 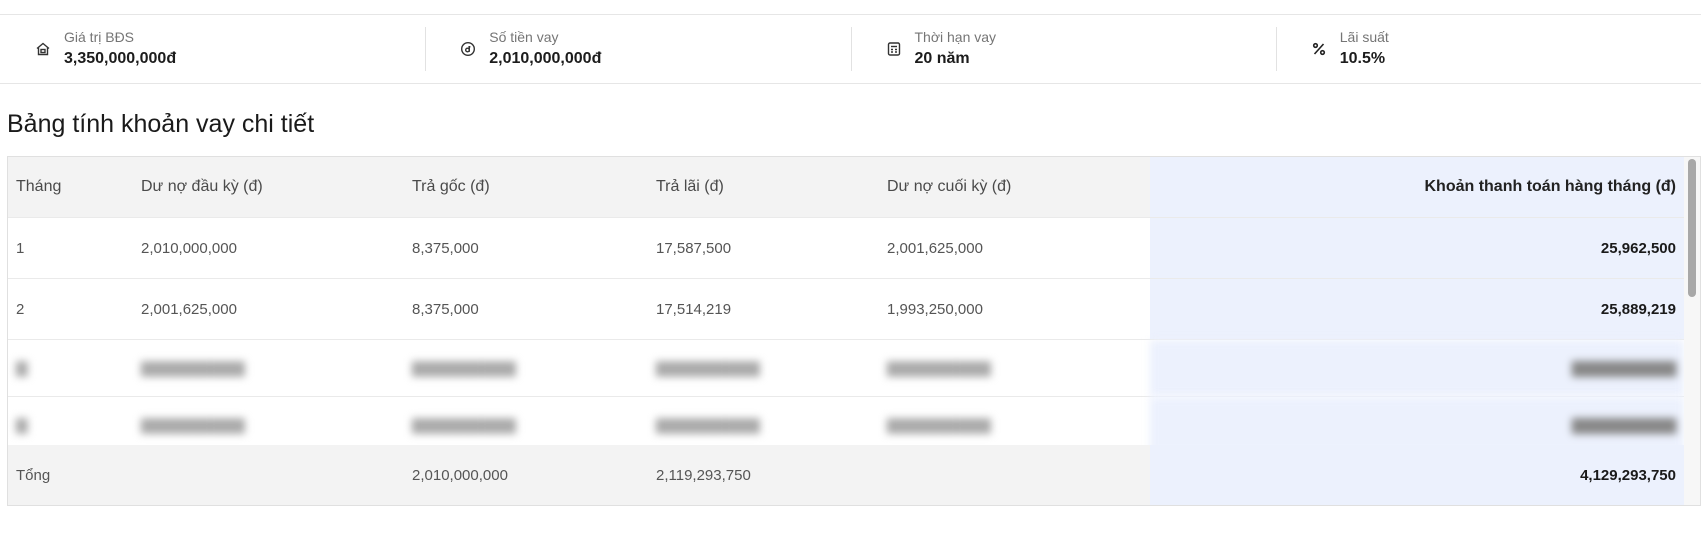 I want to click on house-icon, so click(x=43, y=49).